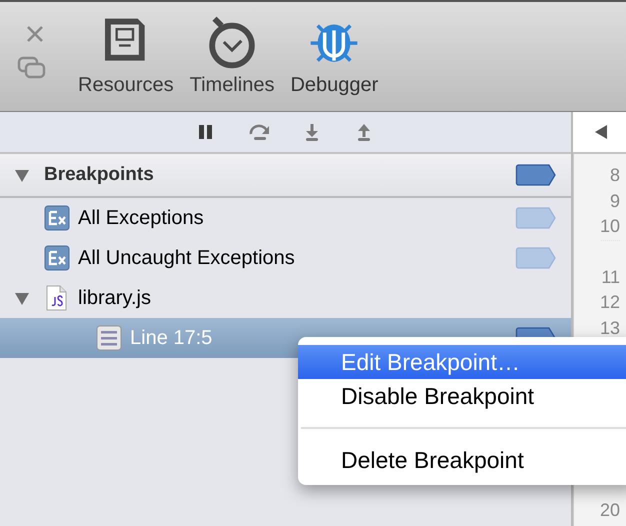 Image resolution: width=626 pixels, height=526 pixels. What do you see at coordinates (35, 34) in the screenshot?
I see `close-icon` at bounding box center [35, 34].